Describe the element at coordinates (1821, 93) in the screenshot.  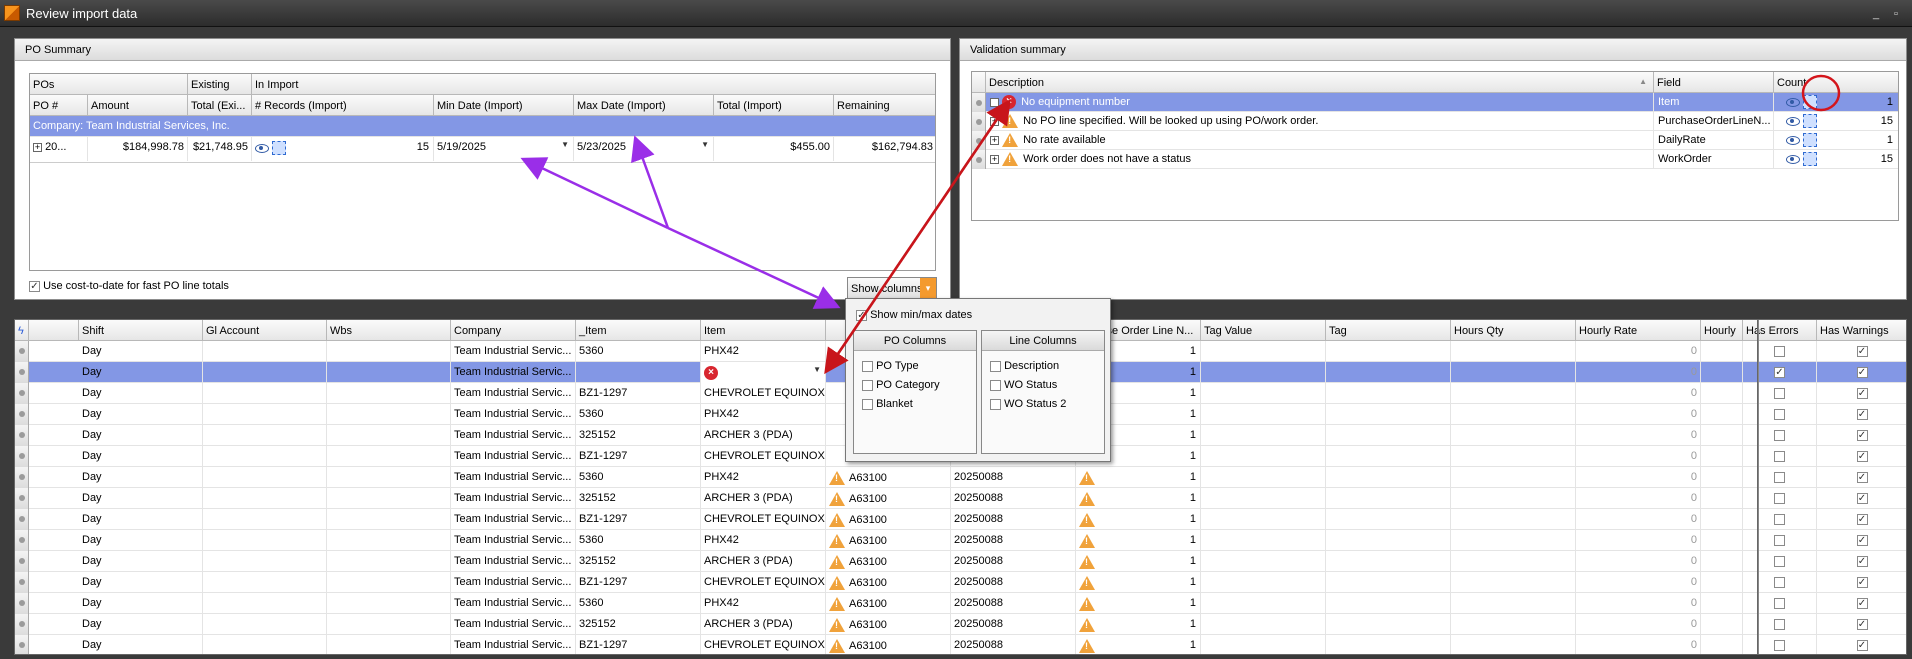
I see `annotation-circle` at that location.